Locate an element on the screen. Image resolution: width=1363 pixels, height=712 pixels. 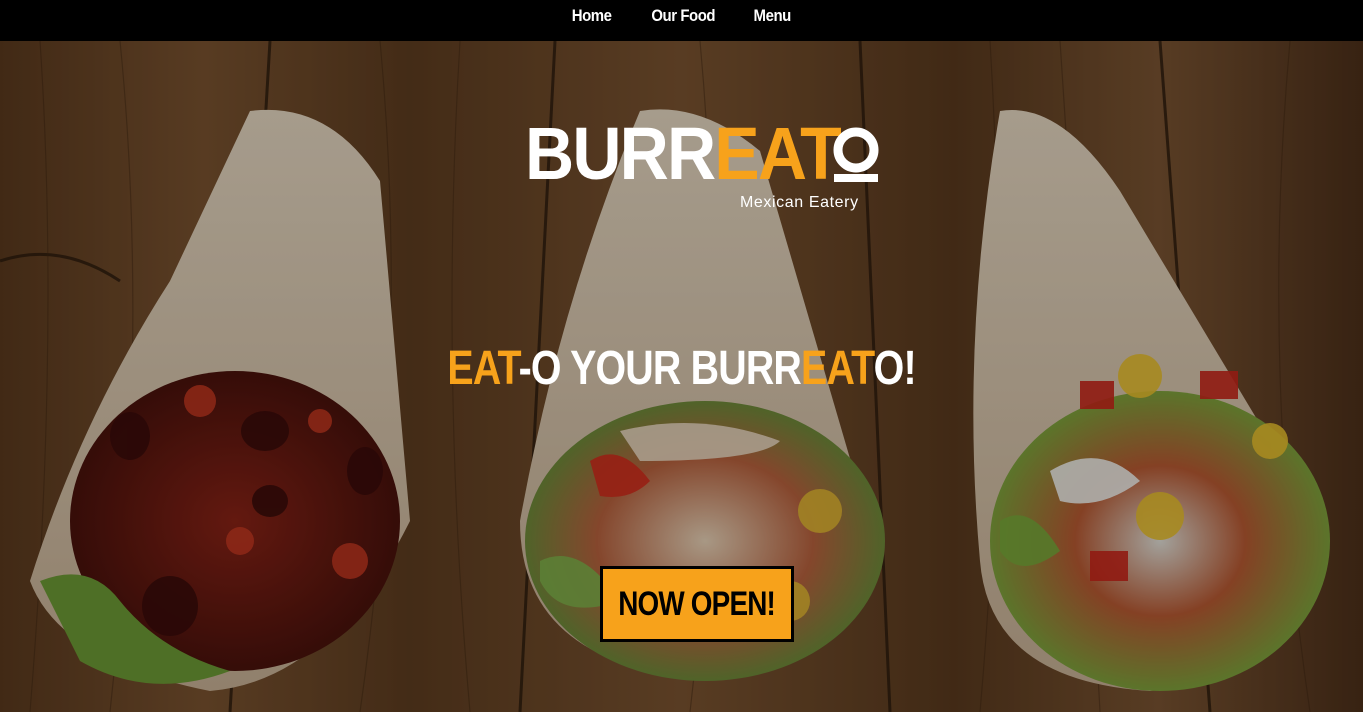
hero-tagline: EAT-O YOUR BURREATO! is located at coordinates (681, 368).